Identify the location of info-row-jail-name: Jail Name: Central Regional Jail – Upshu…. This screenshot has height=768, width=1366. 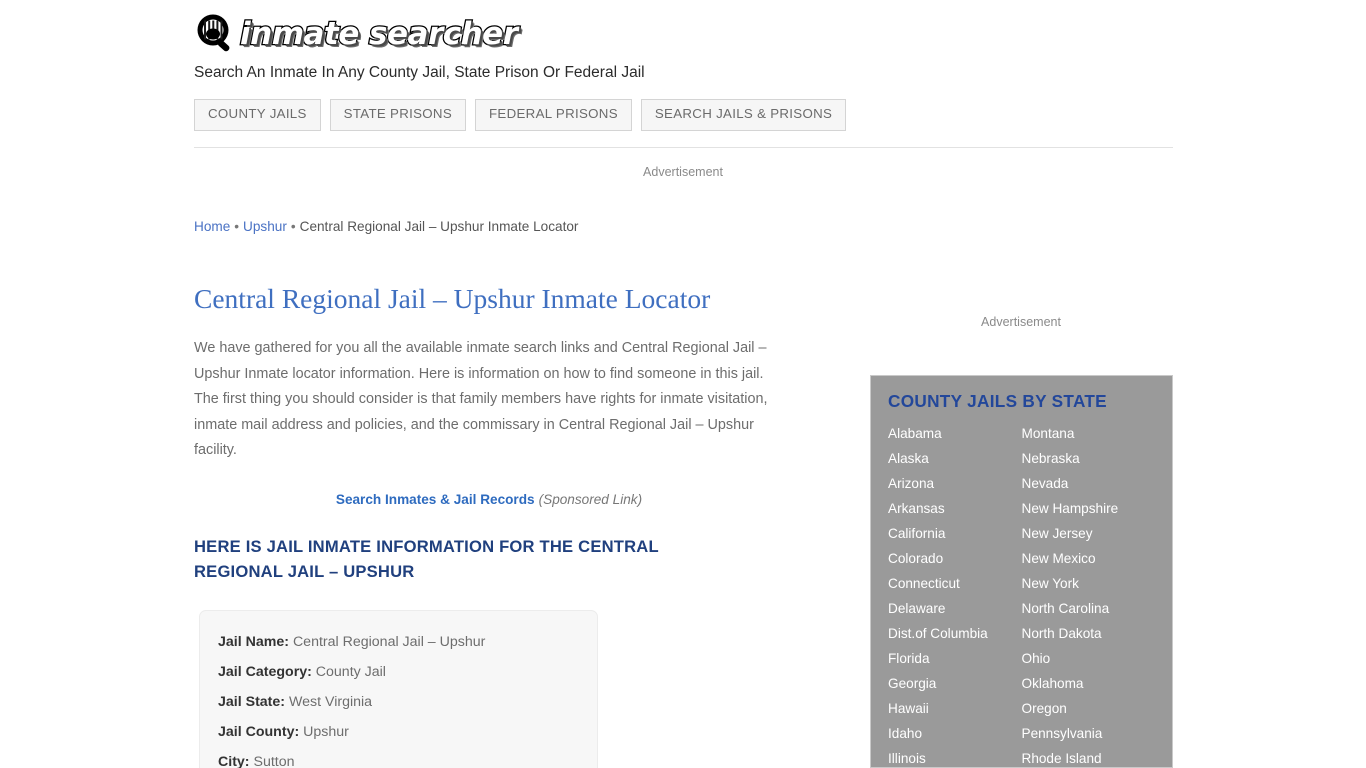
(398, 642).